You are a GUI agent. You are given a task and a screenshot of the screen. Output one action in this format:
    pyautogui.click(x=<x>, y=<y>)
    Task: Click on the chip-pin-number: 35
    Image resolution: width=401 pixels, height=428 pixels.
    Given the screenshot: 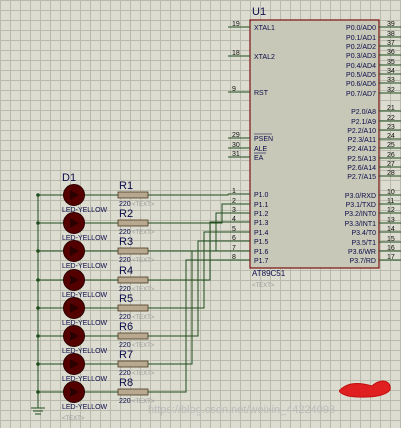 What is the action you would take?
    pyautogui.click(x=391, y=62)
    